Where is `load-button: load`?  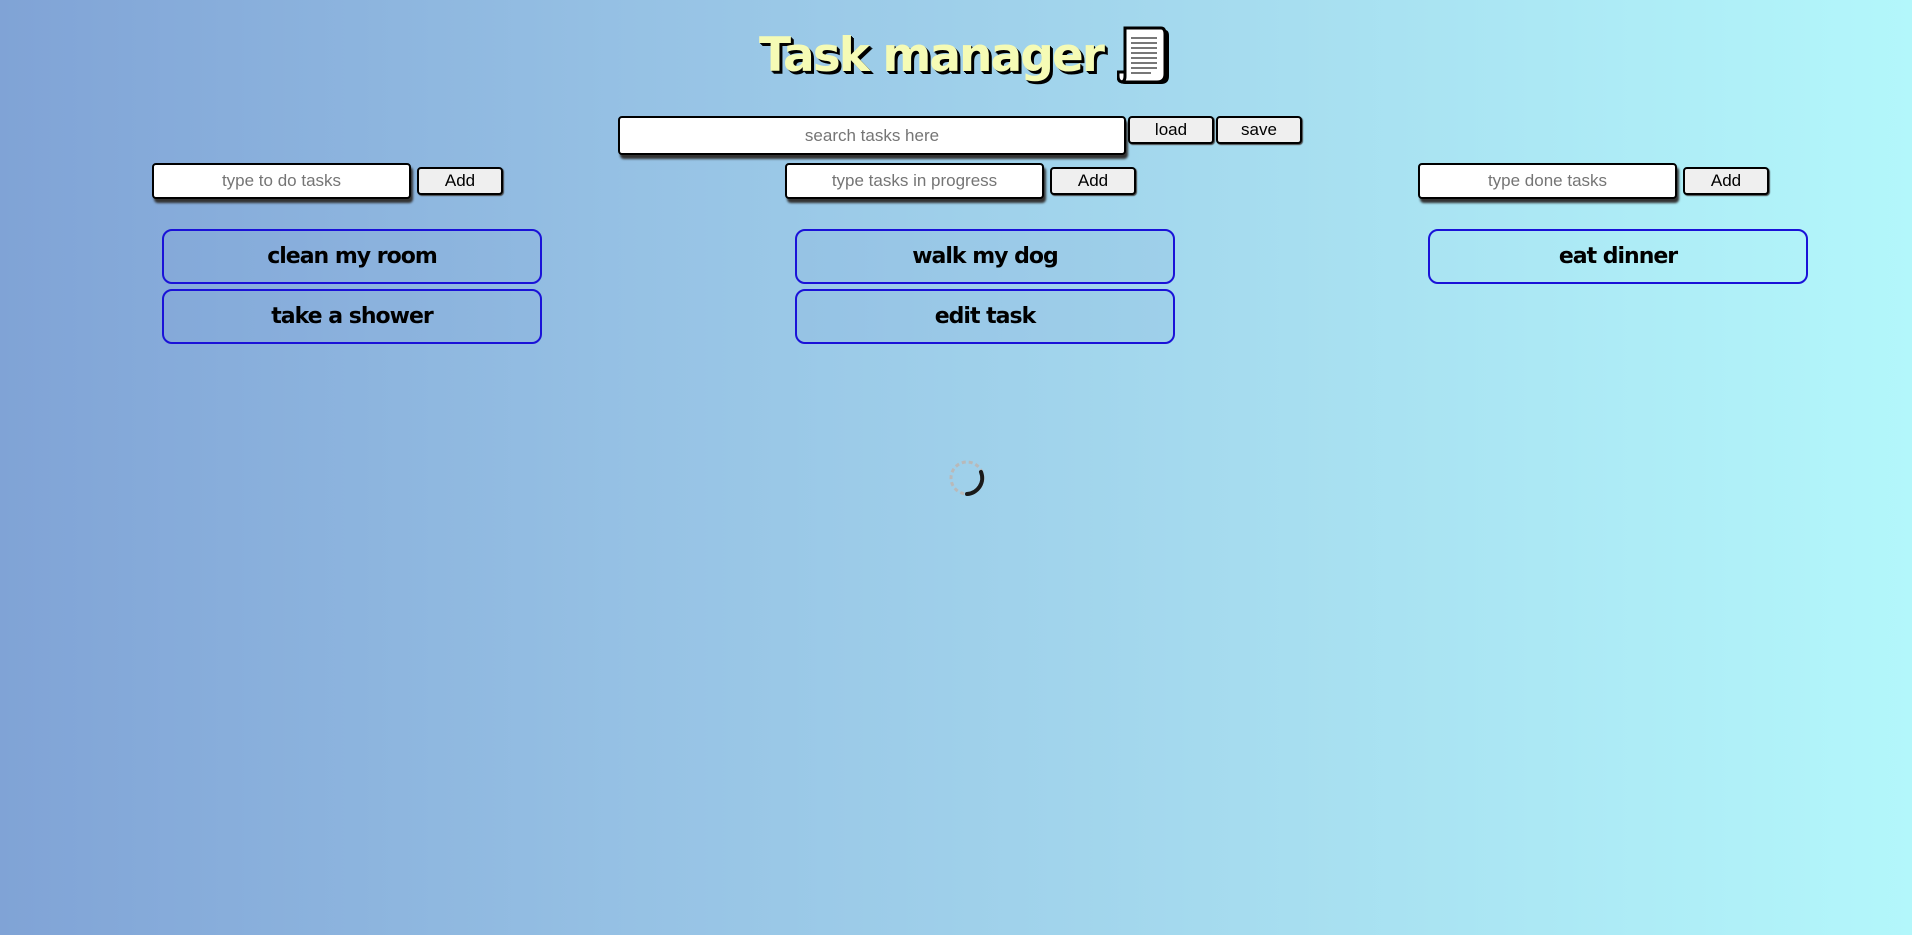 load-button: load is located at coordinates (1171, 130).